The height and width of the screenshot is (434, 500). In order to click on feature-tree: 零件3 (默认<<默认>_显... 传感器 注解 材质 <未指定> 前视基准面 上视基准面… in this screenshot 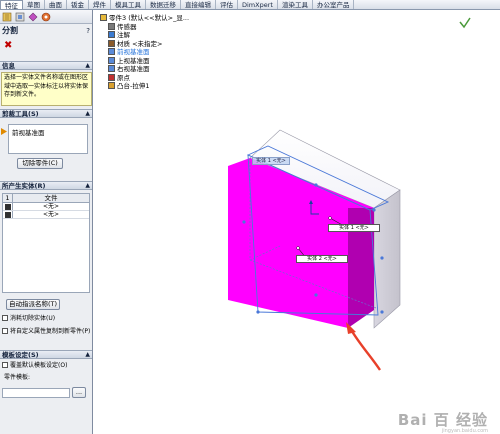, I will do `click(144, 52)`.